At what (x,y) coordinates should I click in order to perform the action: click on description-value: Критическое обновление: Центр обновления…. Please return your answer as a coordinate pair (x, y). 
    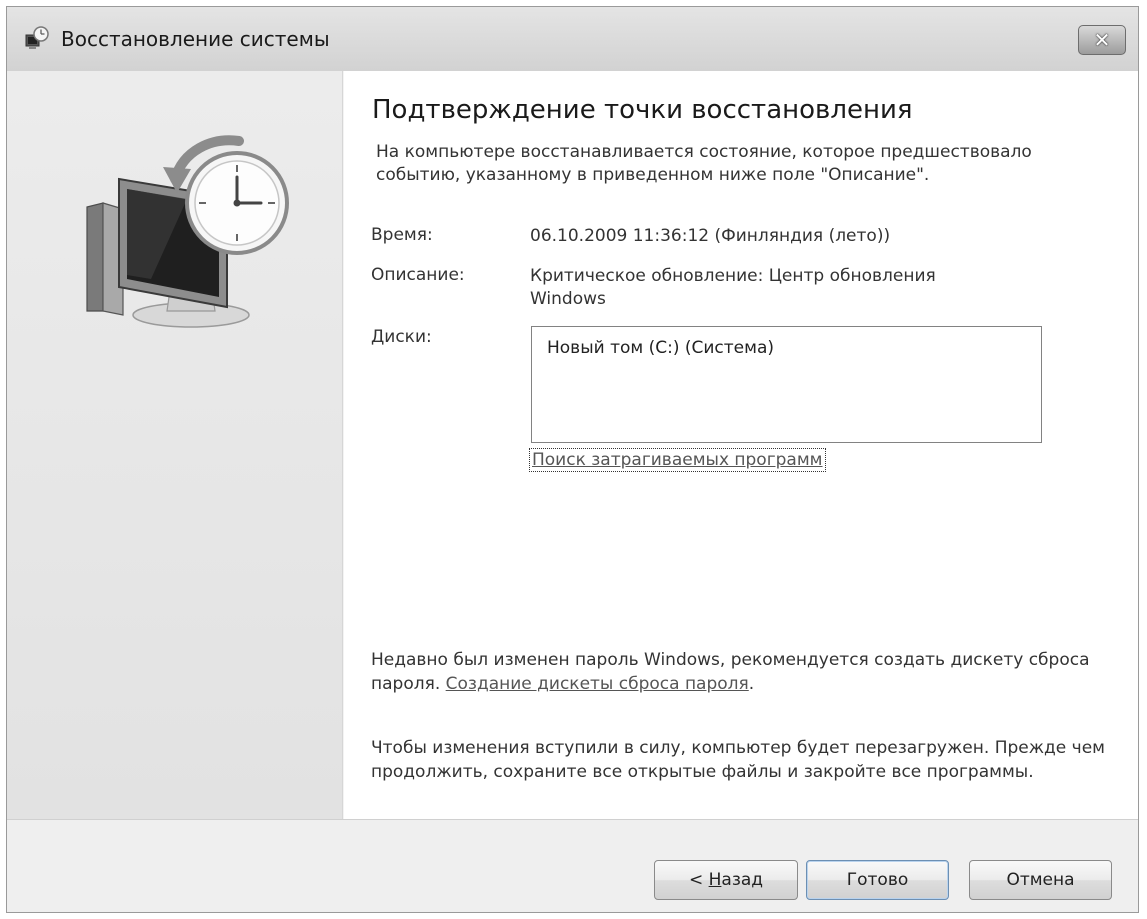
    Looking at the image, I should click on (733, 287).